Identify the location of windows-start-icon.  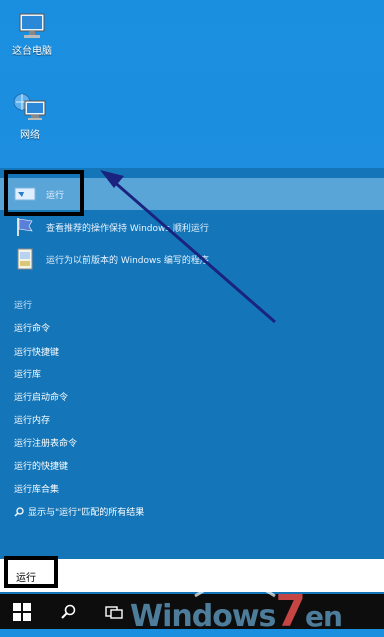
(22, 611).